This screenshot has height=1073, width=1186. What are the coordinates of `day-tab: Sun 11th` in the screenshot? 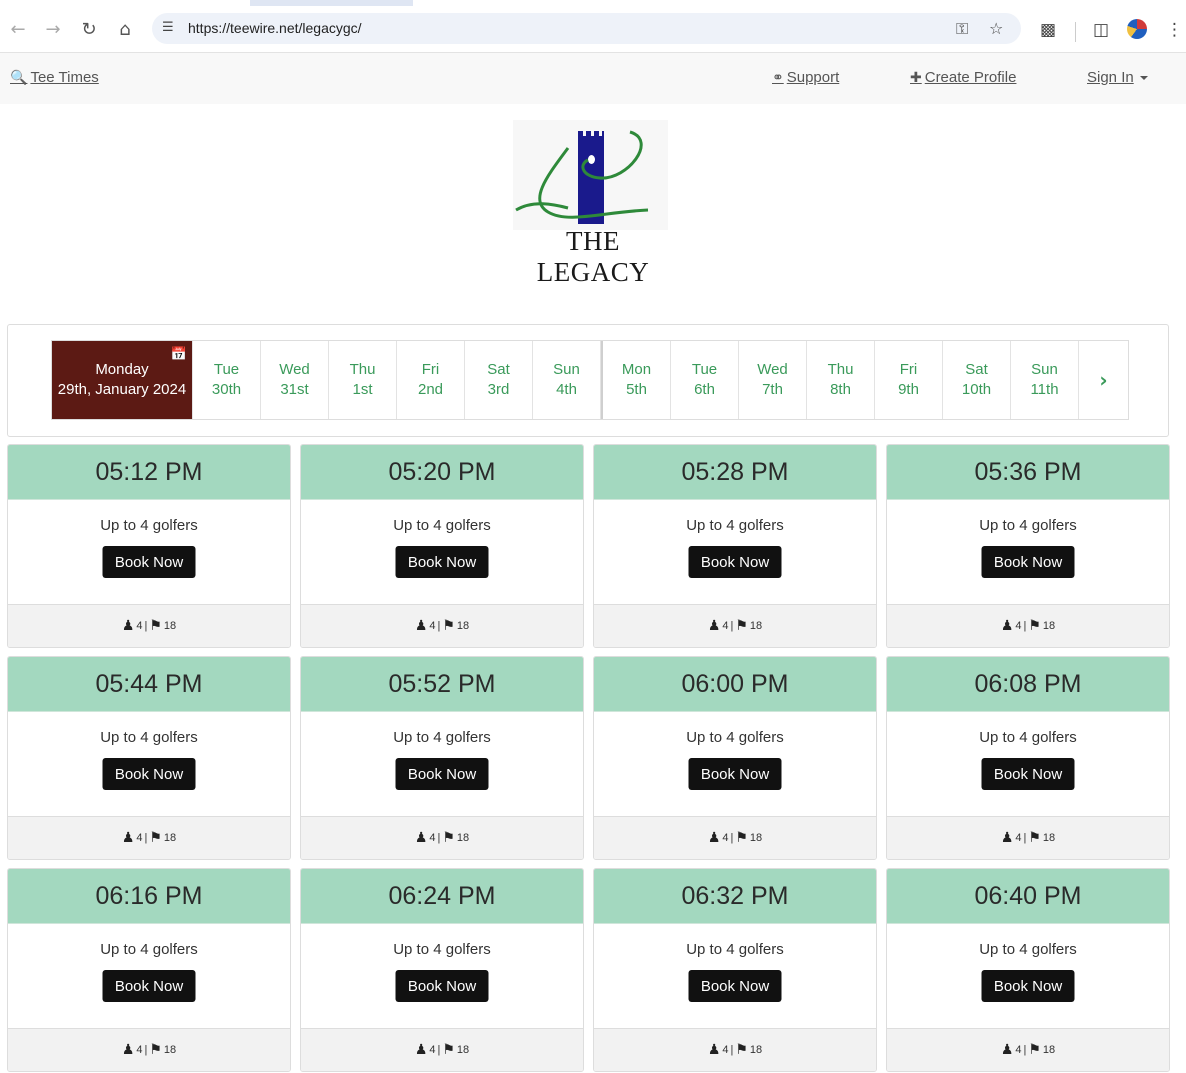 It's located at (1045, 380).